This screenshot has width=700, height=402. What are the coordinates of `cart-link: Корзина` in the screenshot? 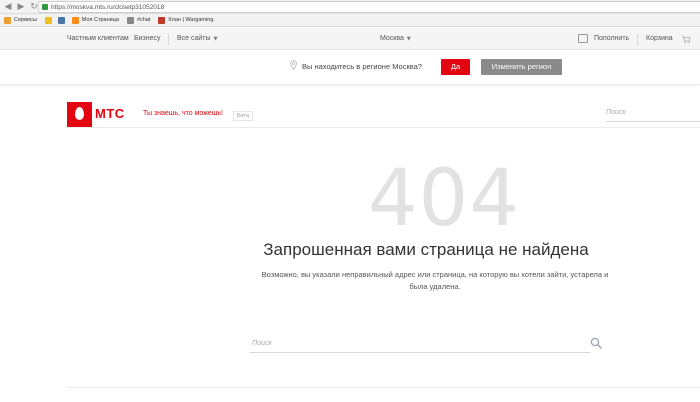 It's located at (659, 39).